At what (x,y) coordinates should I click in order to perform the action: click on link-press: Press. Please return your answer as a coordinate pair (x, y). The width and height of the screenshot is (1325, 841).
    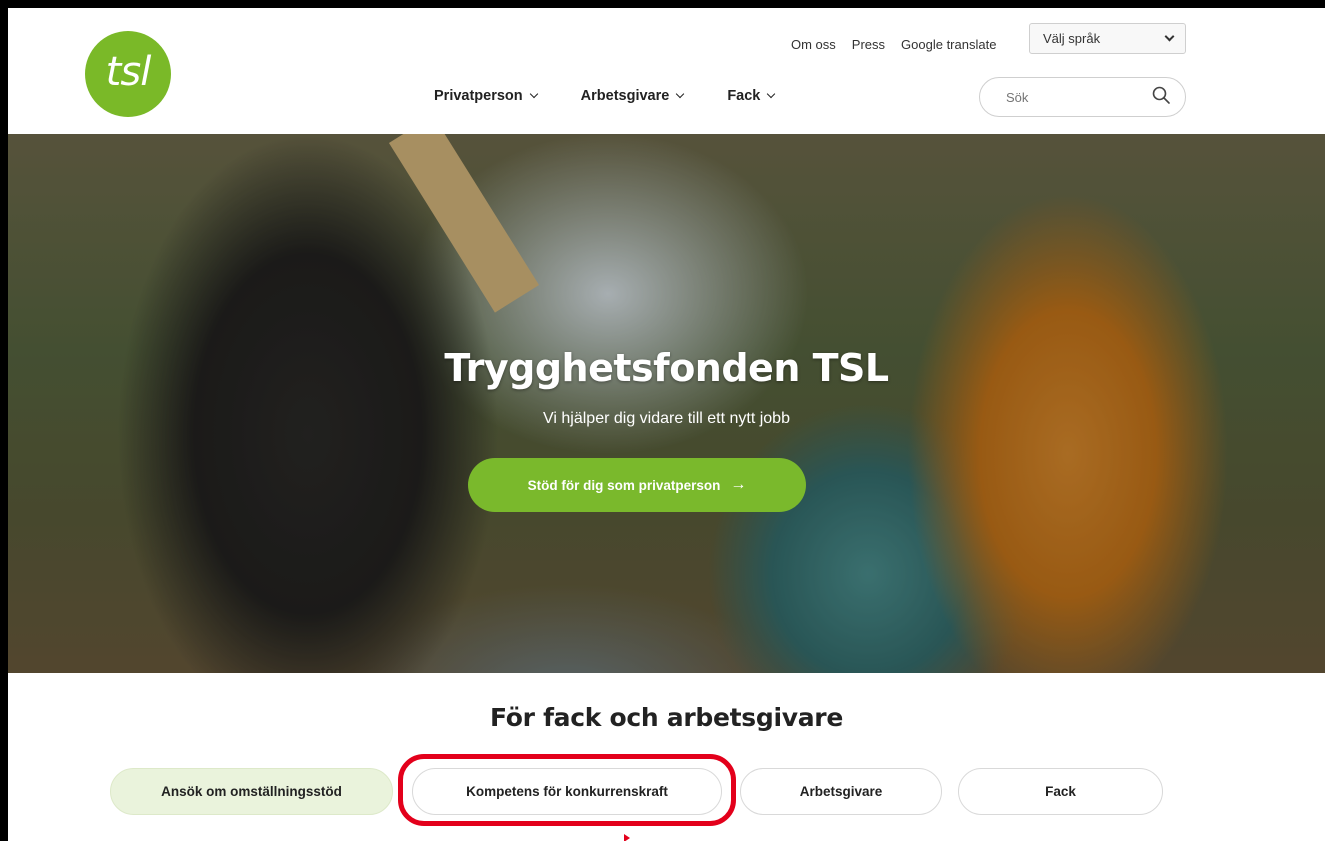
    Looking at the image, I should click on (868, 44).